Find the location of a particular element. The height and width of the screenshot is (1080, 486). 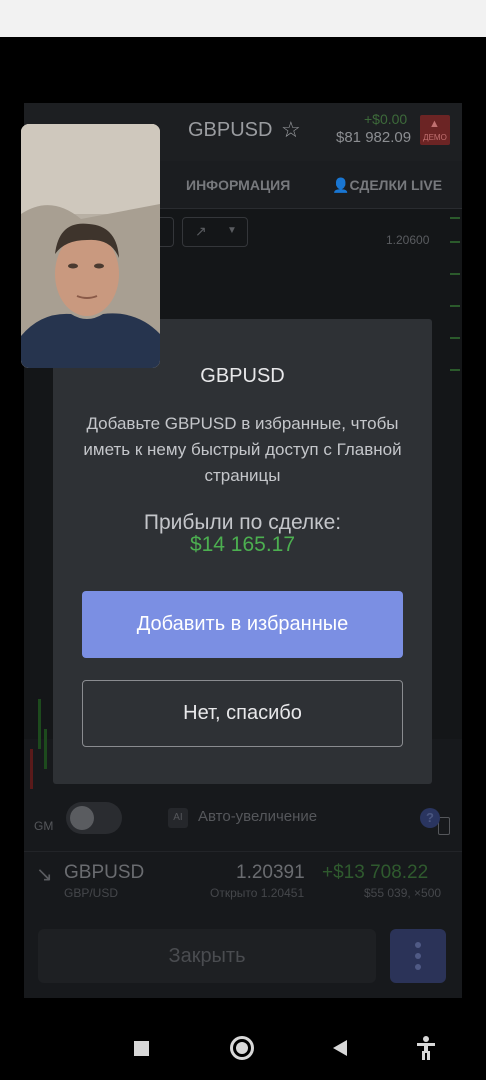

auto-zoom-toggle is located at coordinates (94, 818).